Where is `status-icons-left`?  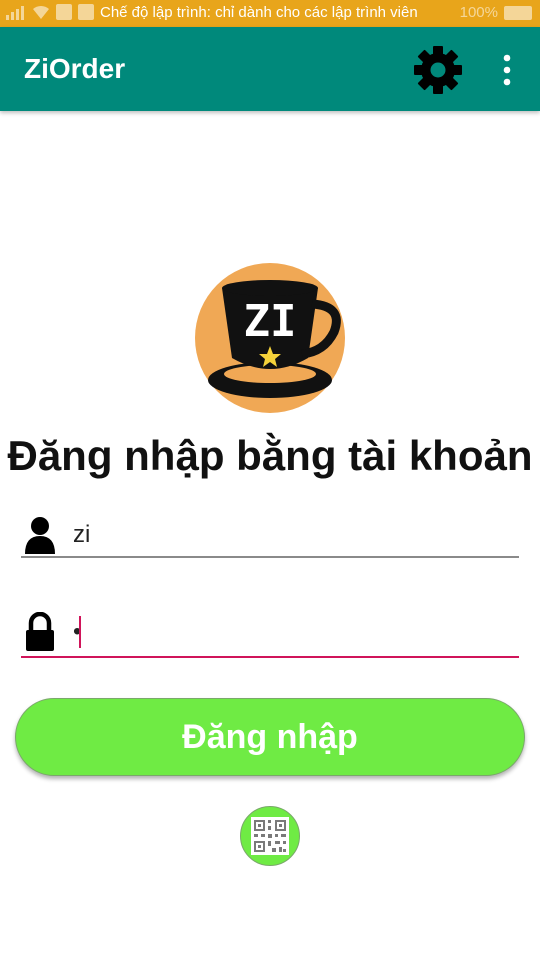 status-icons-left is located at coordinates (50, 12).